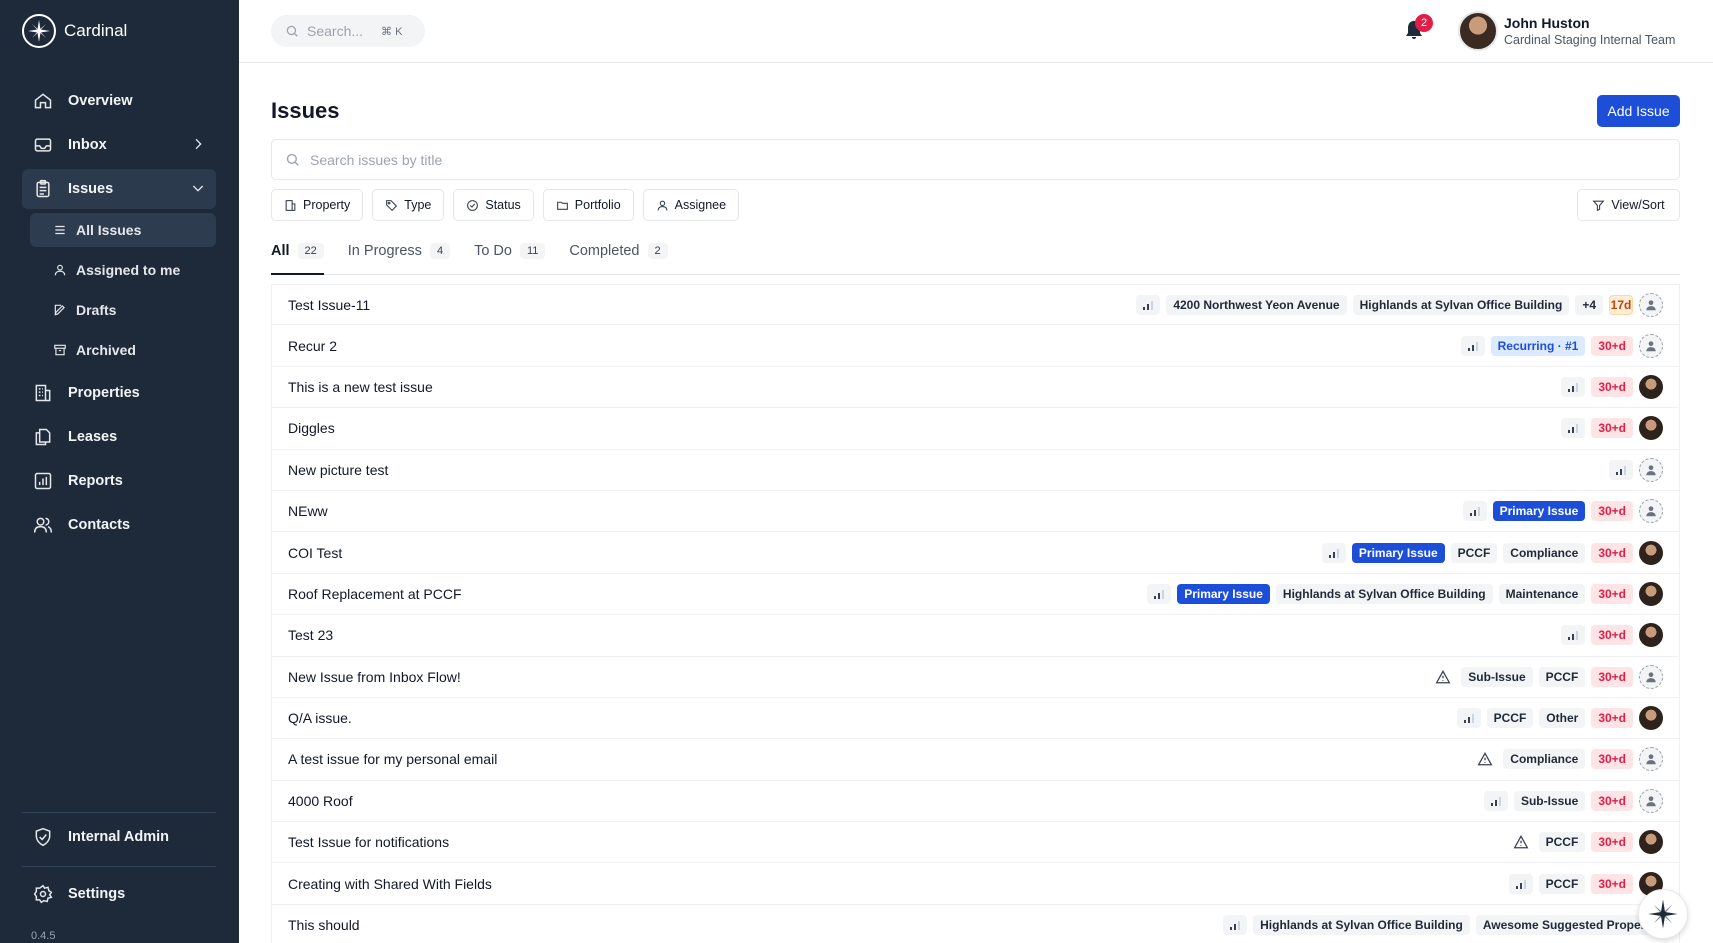  I want to click on filter-status-button: Status, so click(493, 205).